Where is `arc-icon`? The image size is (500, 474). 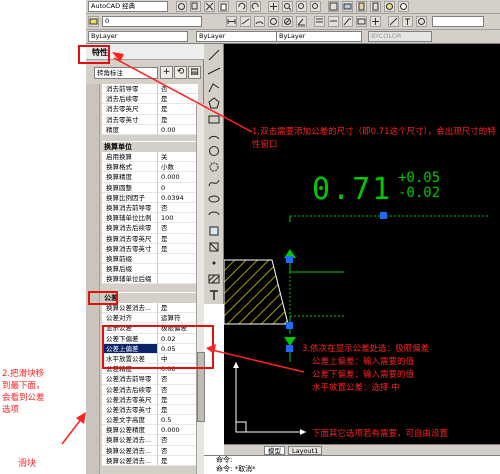 arc-icon is located at coordinates (214, 135).